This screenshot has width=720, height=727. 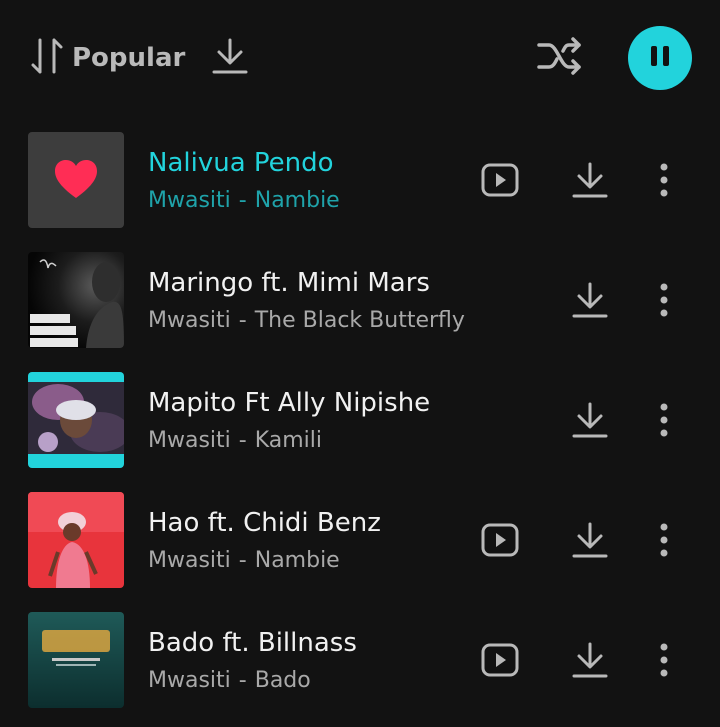 I want to click on track-title: Bado ft. Billnass, so click(x=252, y=643).